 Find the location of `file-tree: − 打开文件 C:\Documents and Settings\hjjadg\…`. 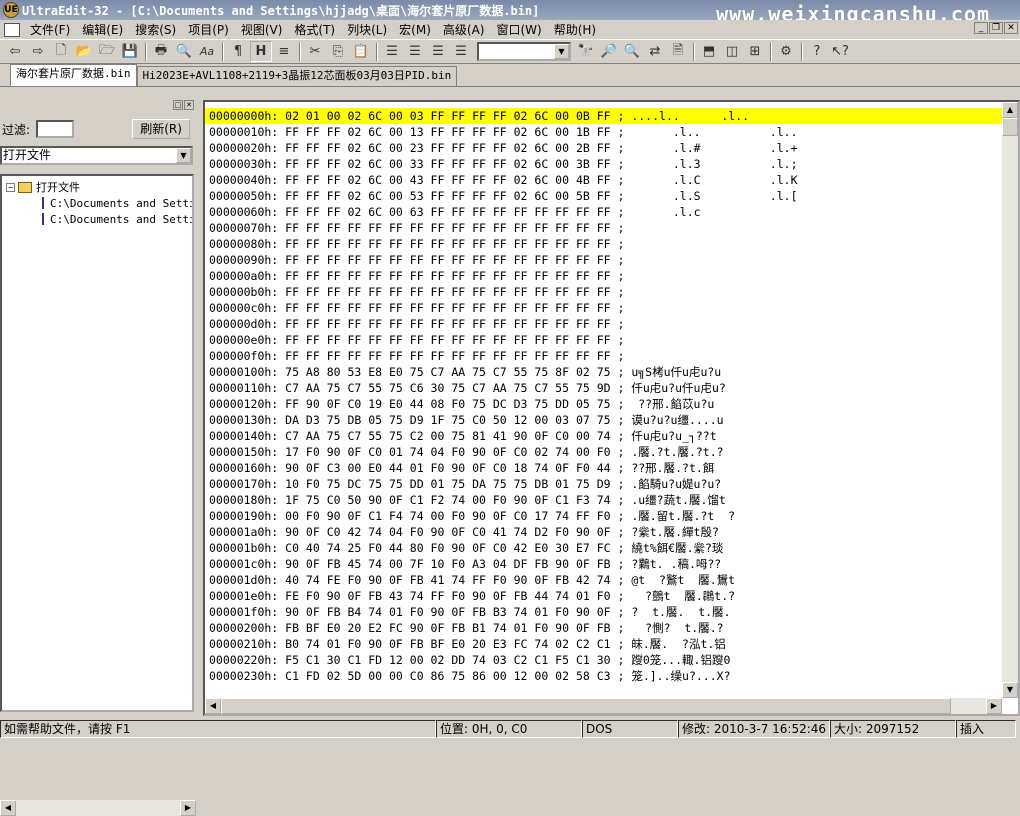

file-tree: − 打开文件 C:\Documents and Settings\hjjadg\… is located at coordinates (97, 443).